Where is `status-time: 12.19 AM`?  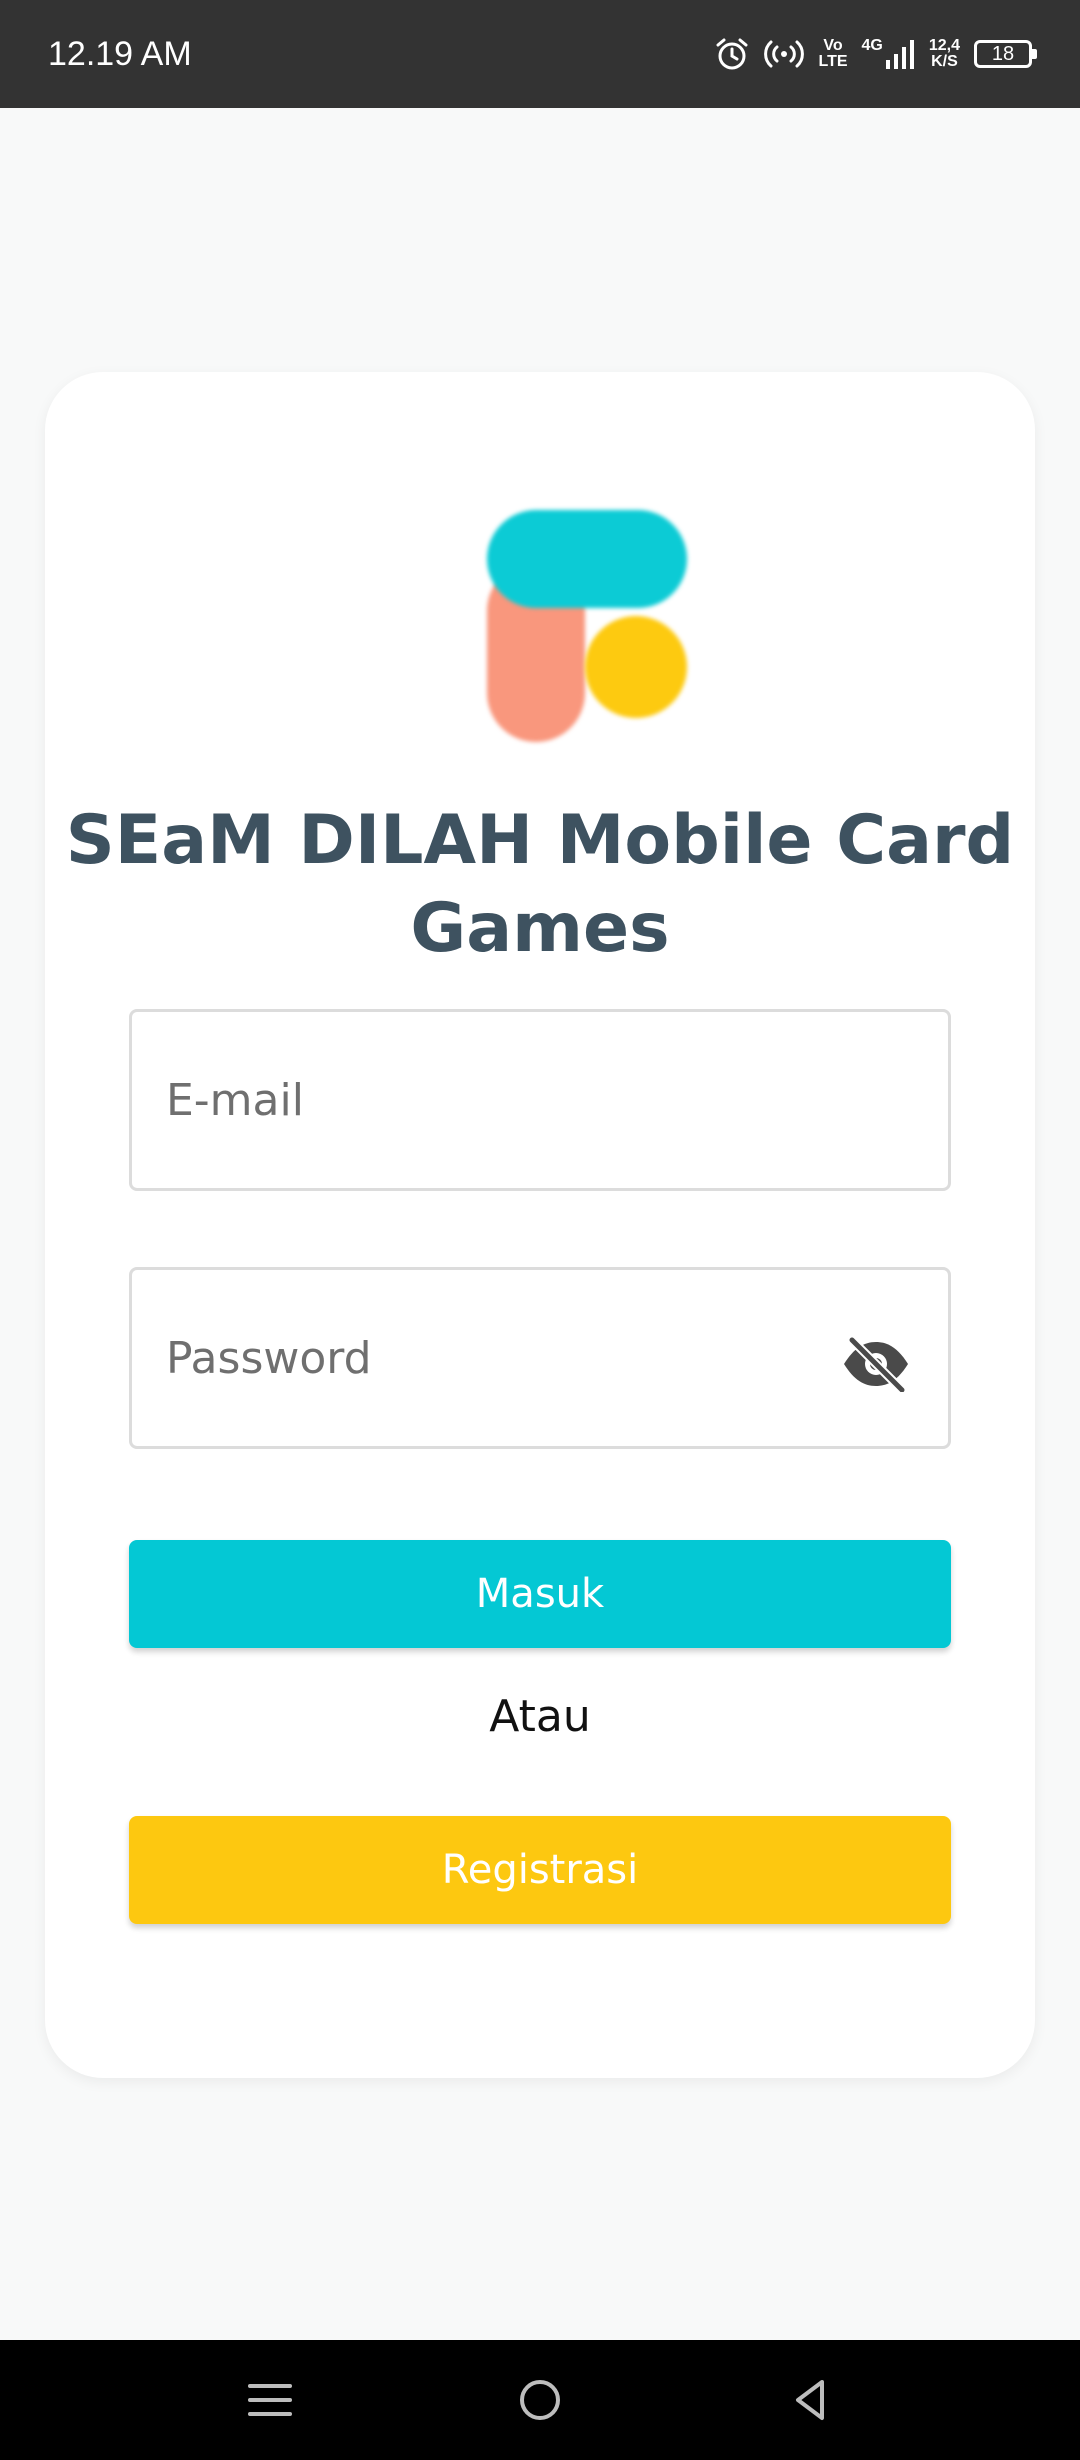 status-time: 12.19 AM is located at coordinates (120, 54).